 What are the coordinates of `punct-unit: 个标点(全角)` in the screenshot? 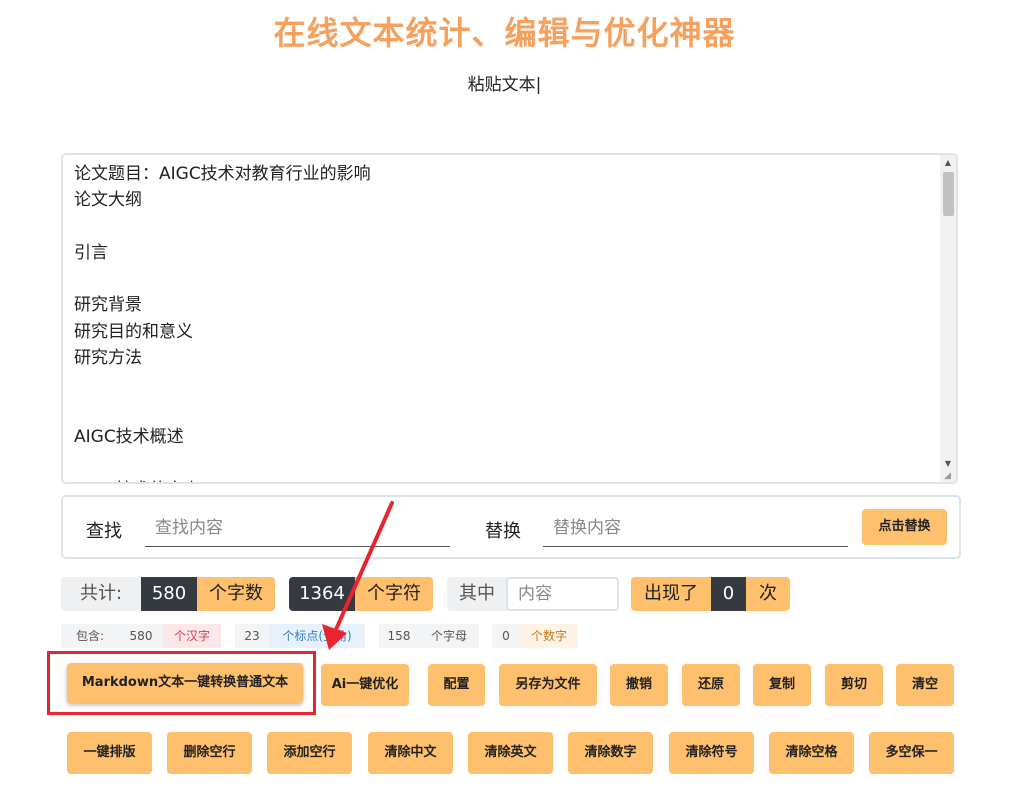 It's located at (317, 636).